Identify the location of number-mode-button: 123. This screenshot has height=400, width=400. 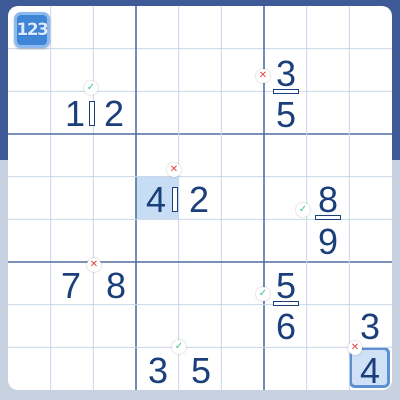
(32, 30).